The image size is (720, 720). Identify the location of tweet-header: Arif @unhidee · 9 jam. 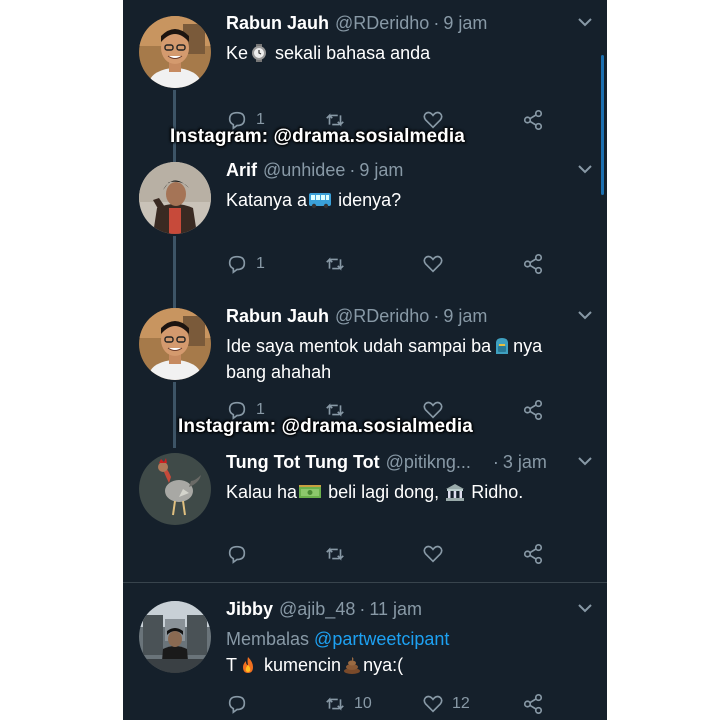
(314, 170).